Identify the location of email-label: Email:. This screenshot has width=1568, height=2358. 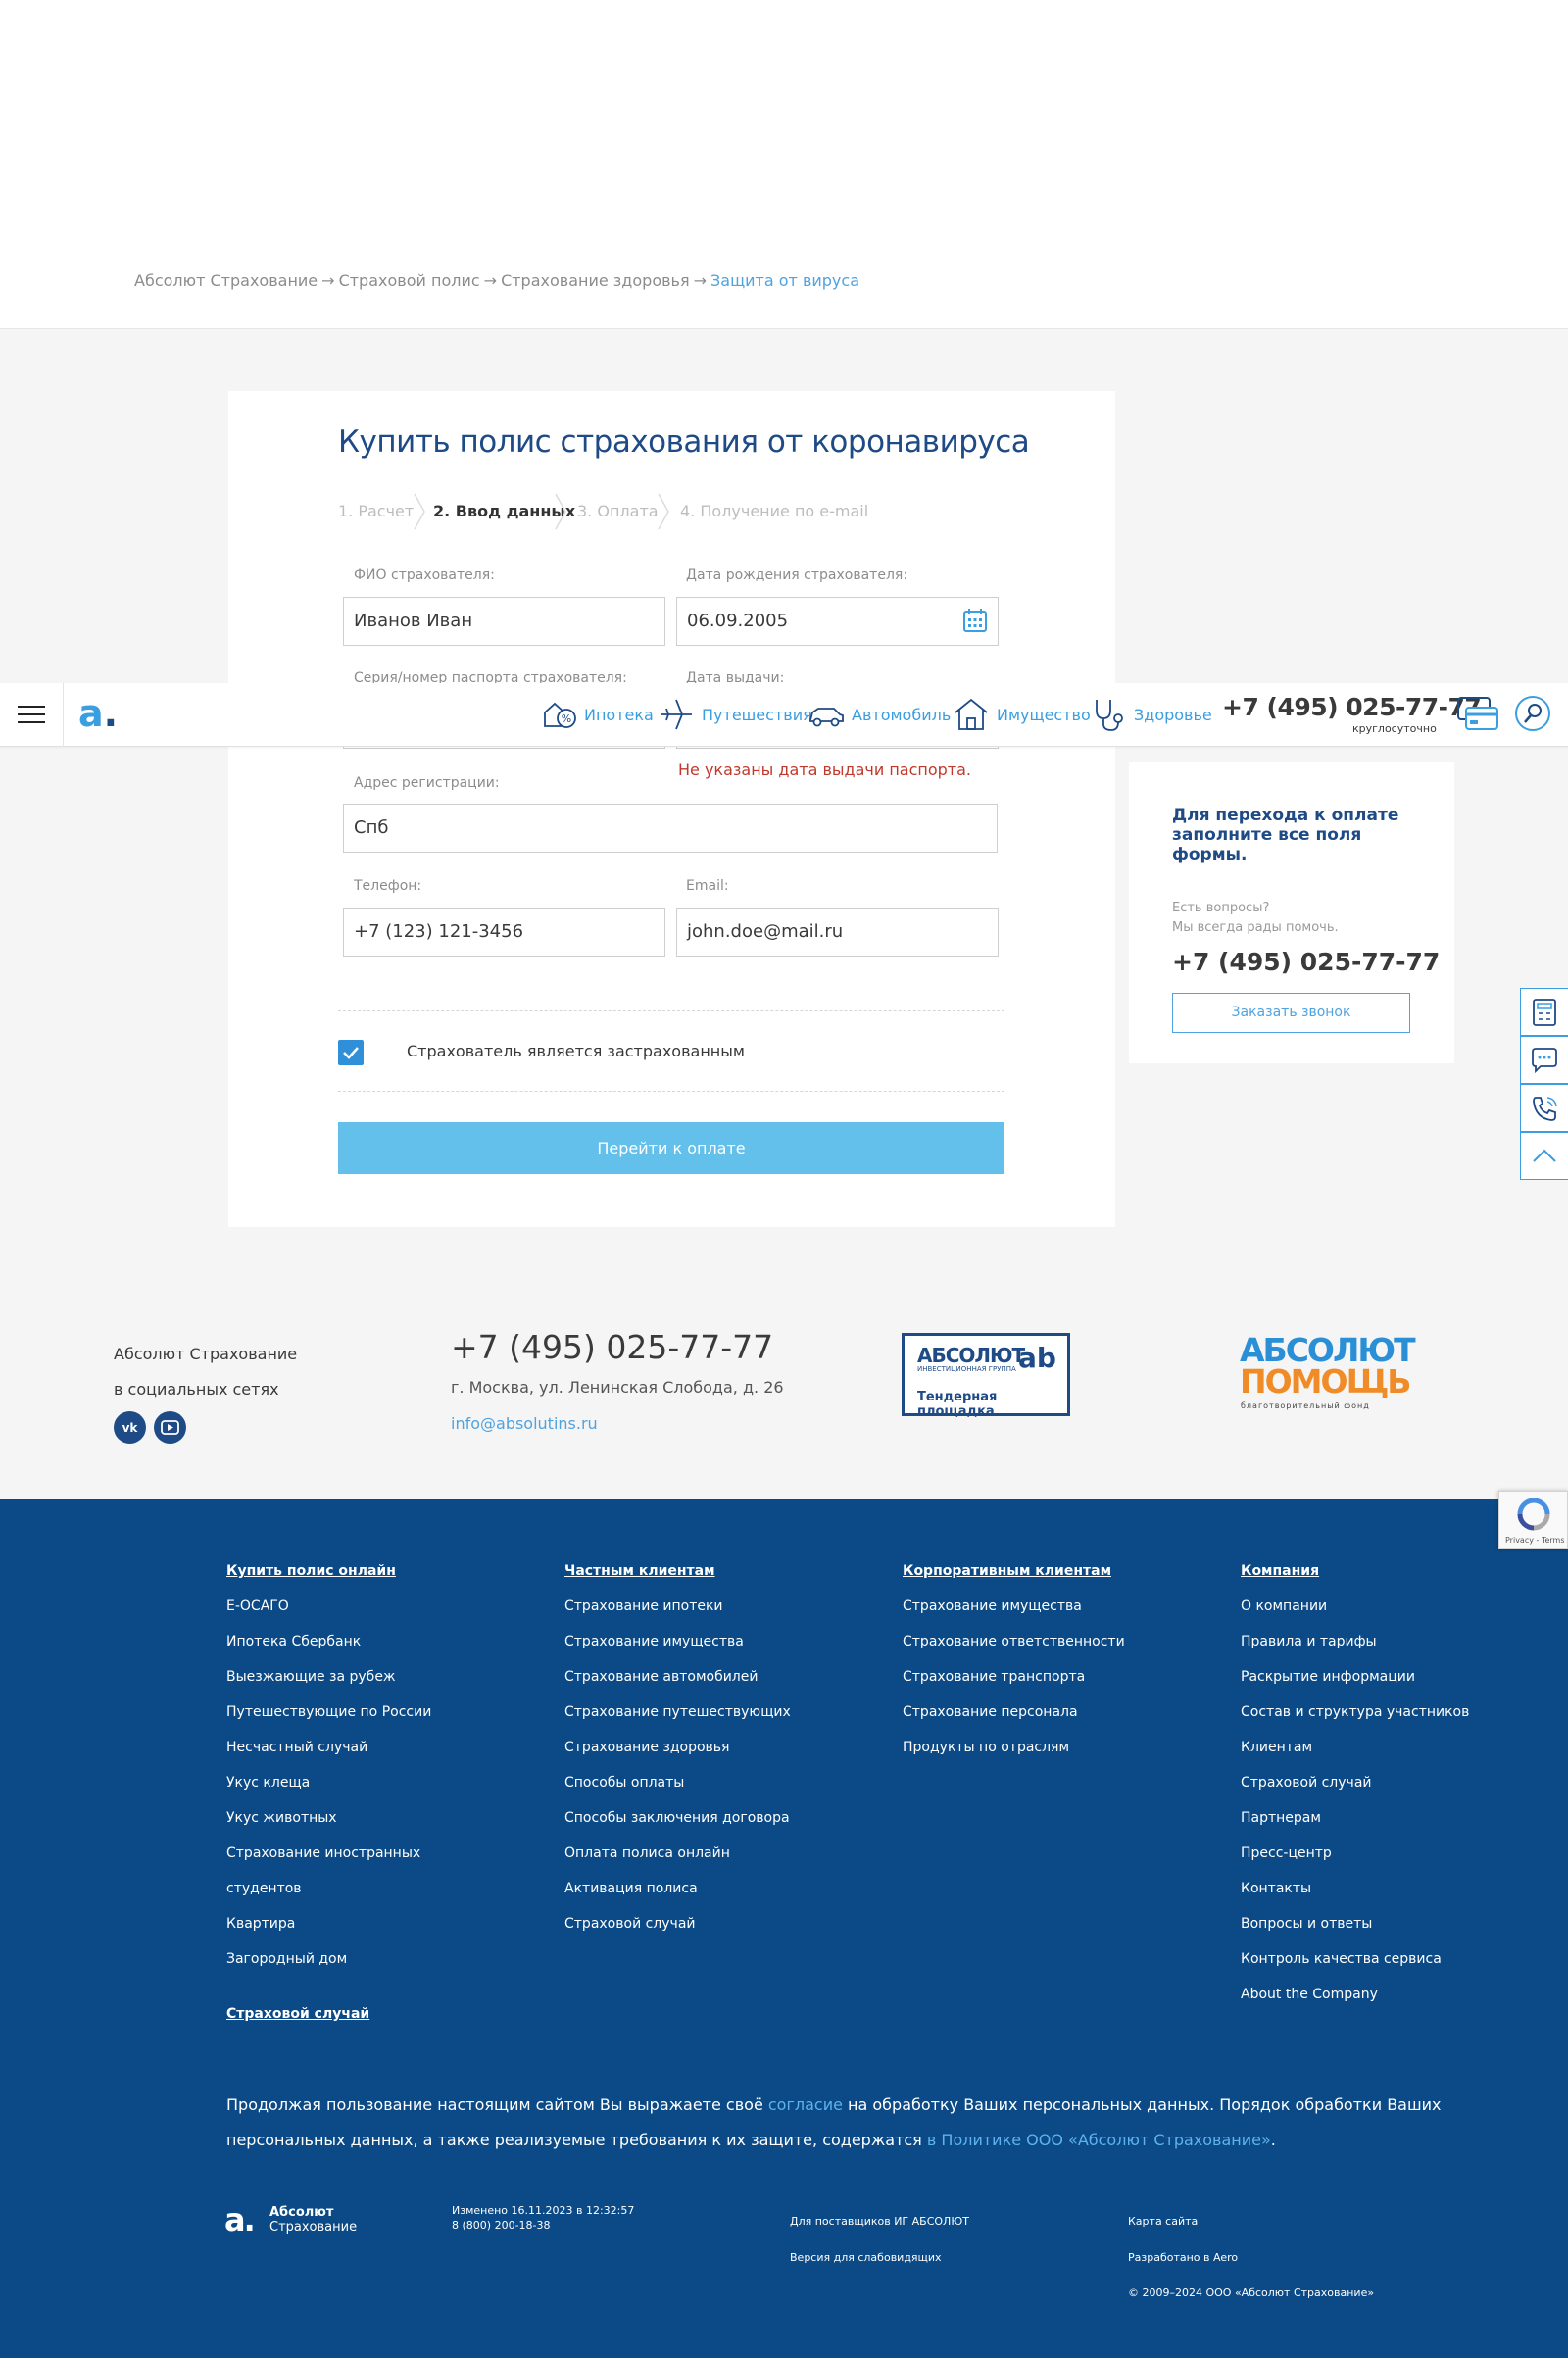
(707, 886).